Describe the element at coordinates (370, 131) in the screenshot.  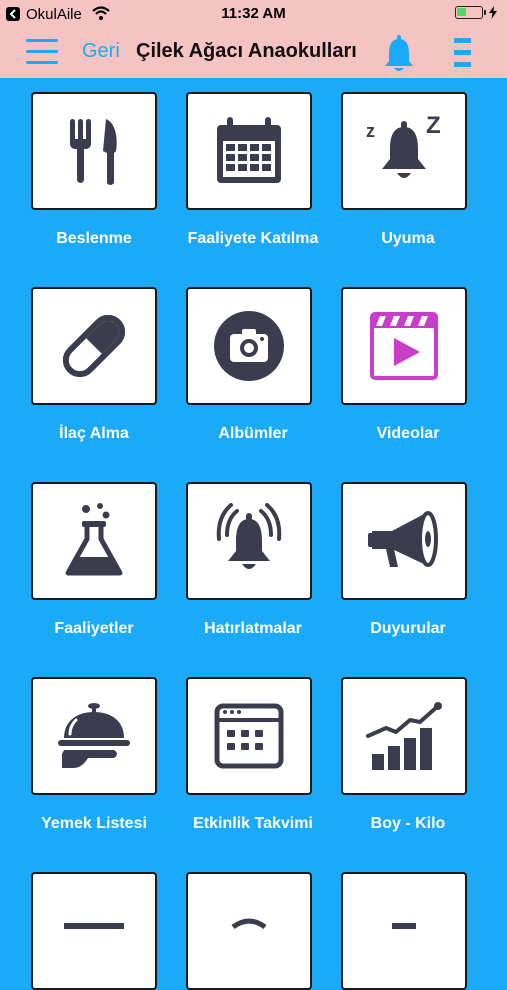
I see `svg-text: z` at that location.